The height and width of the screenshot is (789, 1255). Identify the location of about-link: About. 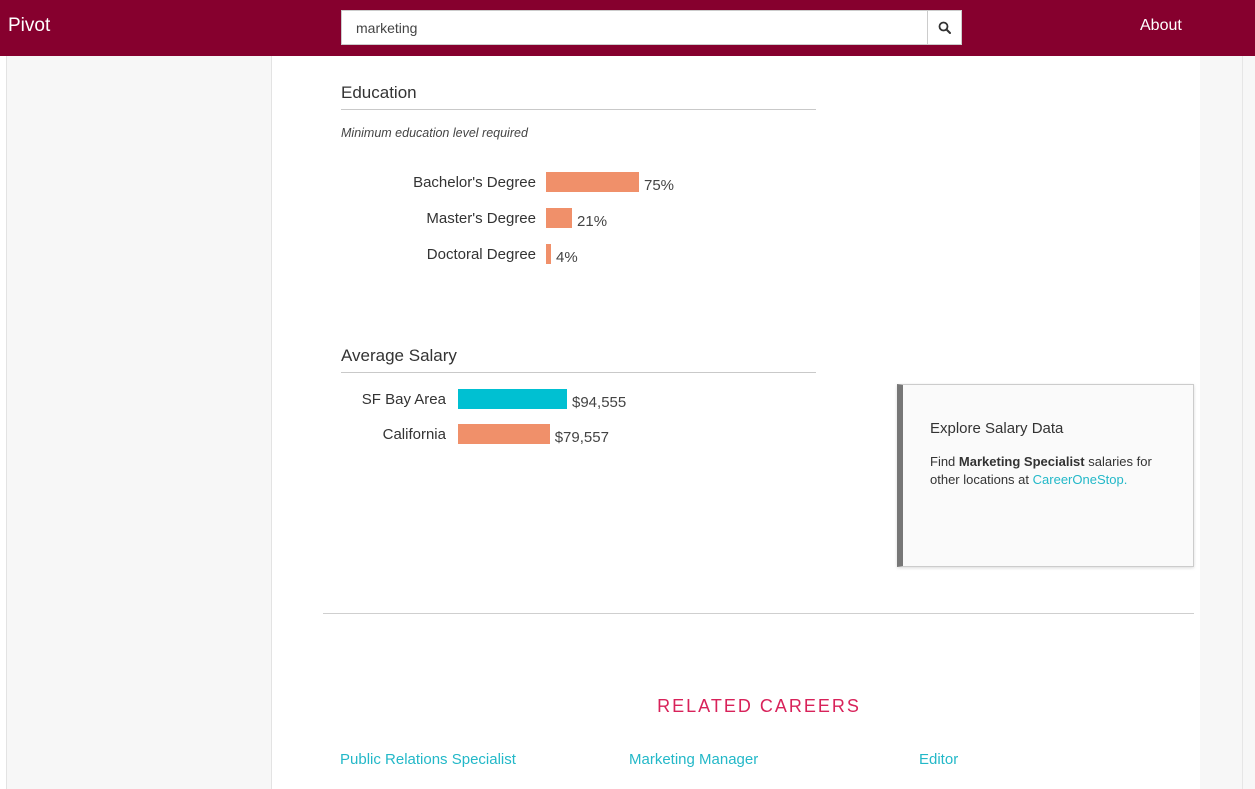
(1161, 26).